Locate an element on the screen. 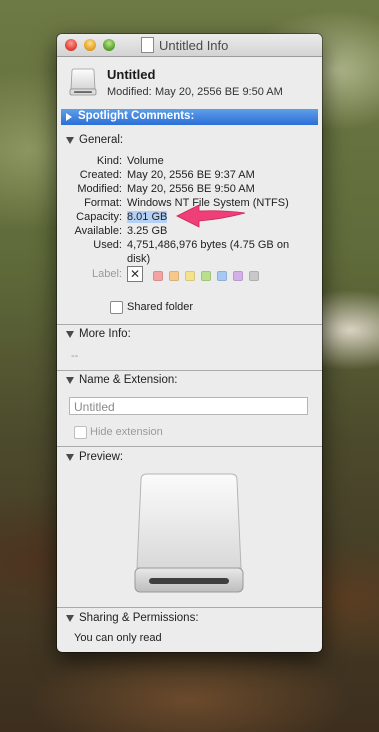 The width and height of the screenshot is (379, 732). label-color-orange is located at coordinates (174, 276).